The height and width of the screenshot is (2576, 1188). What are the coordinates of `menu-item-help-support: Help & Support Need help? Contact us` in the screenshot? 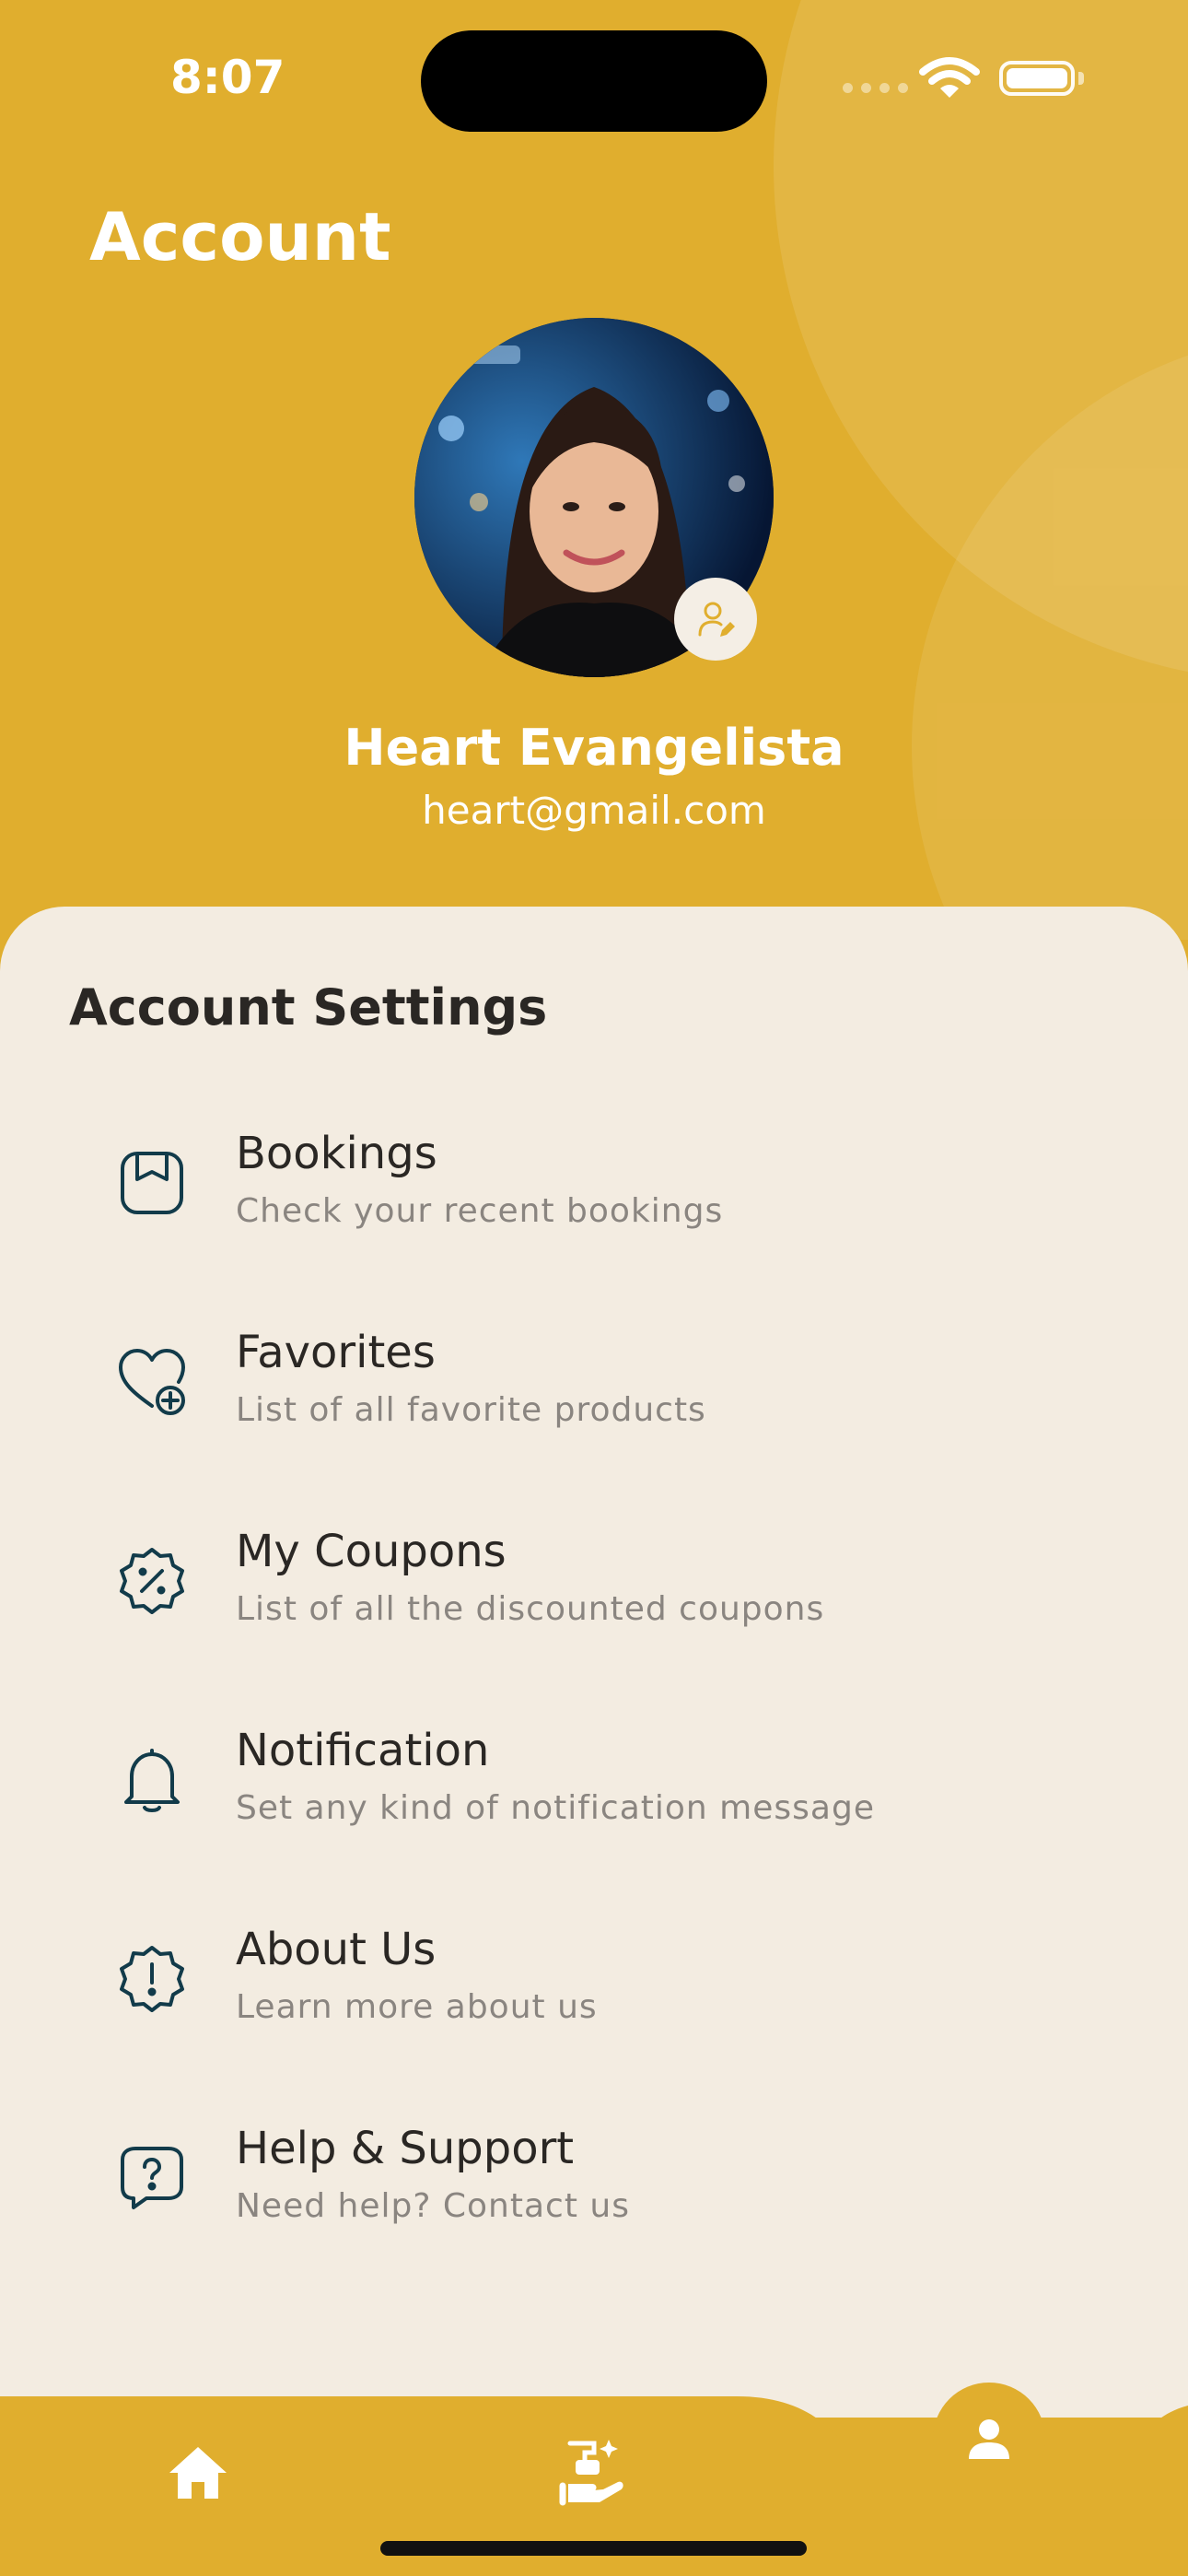 It's located at (594, 2194).